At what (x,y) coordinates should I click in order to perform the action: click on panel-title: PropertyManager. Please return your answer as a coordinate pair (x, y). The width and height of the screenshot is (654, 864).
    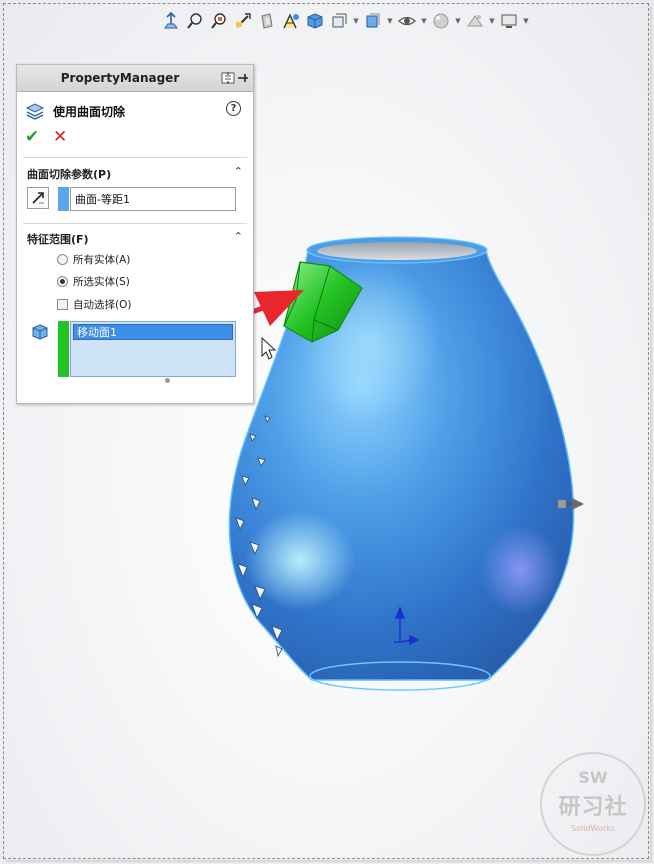
    Looking at the image, I should click on (120, 78).